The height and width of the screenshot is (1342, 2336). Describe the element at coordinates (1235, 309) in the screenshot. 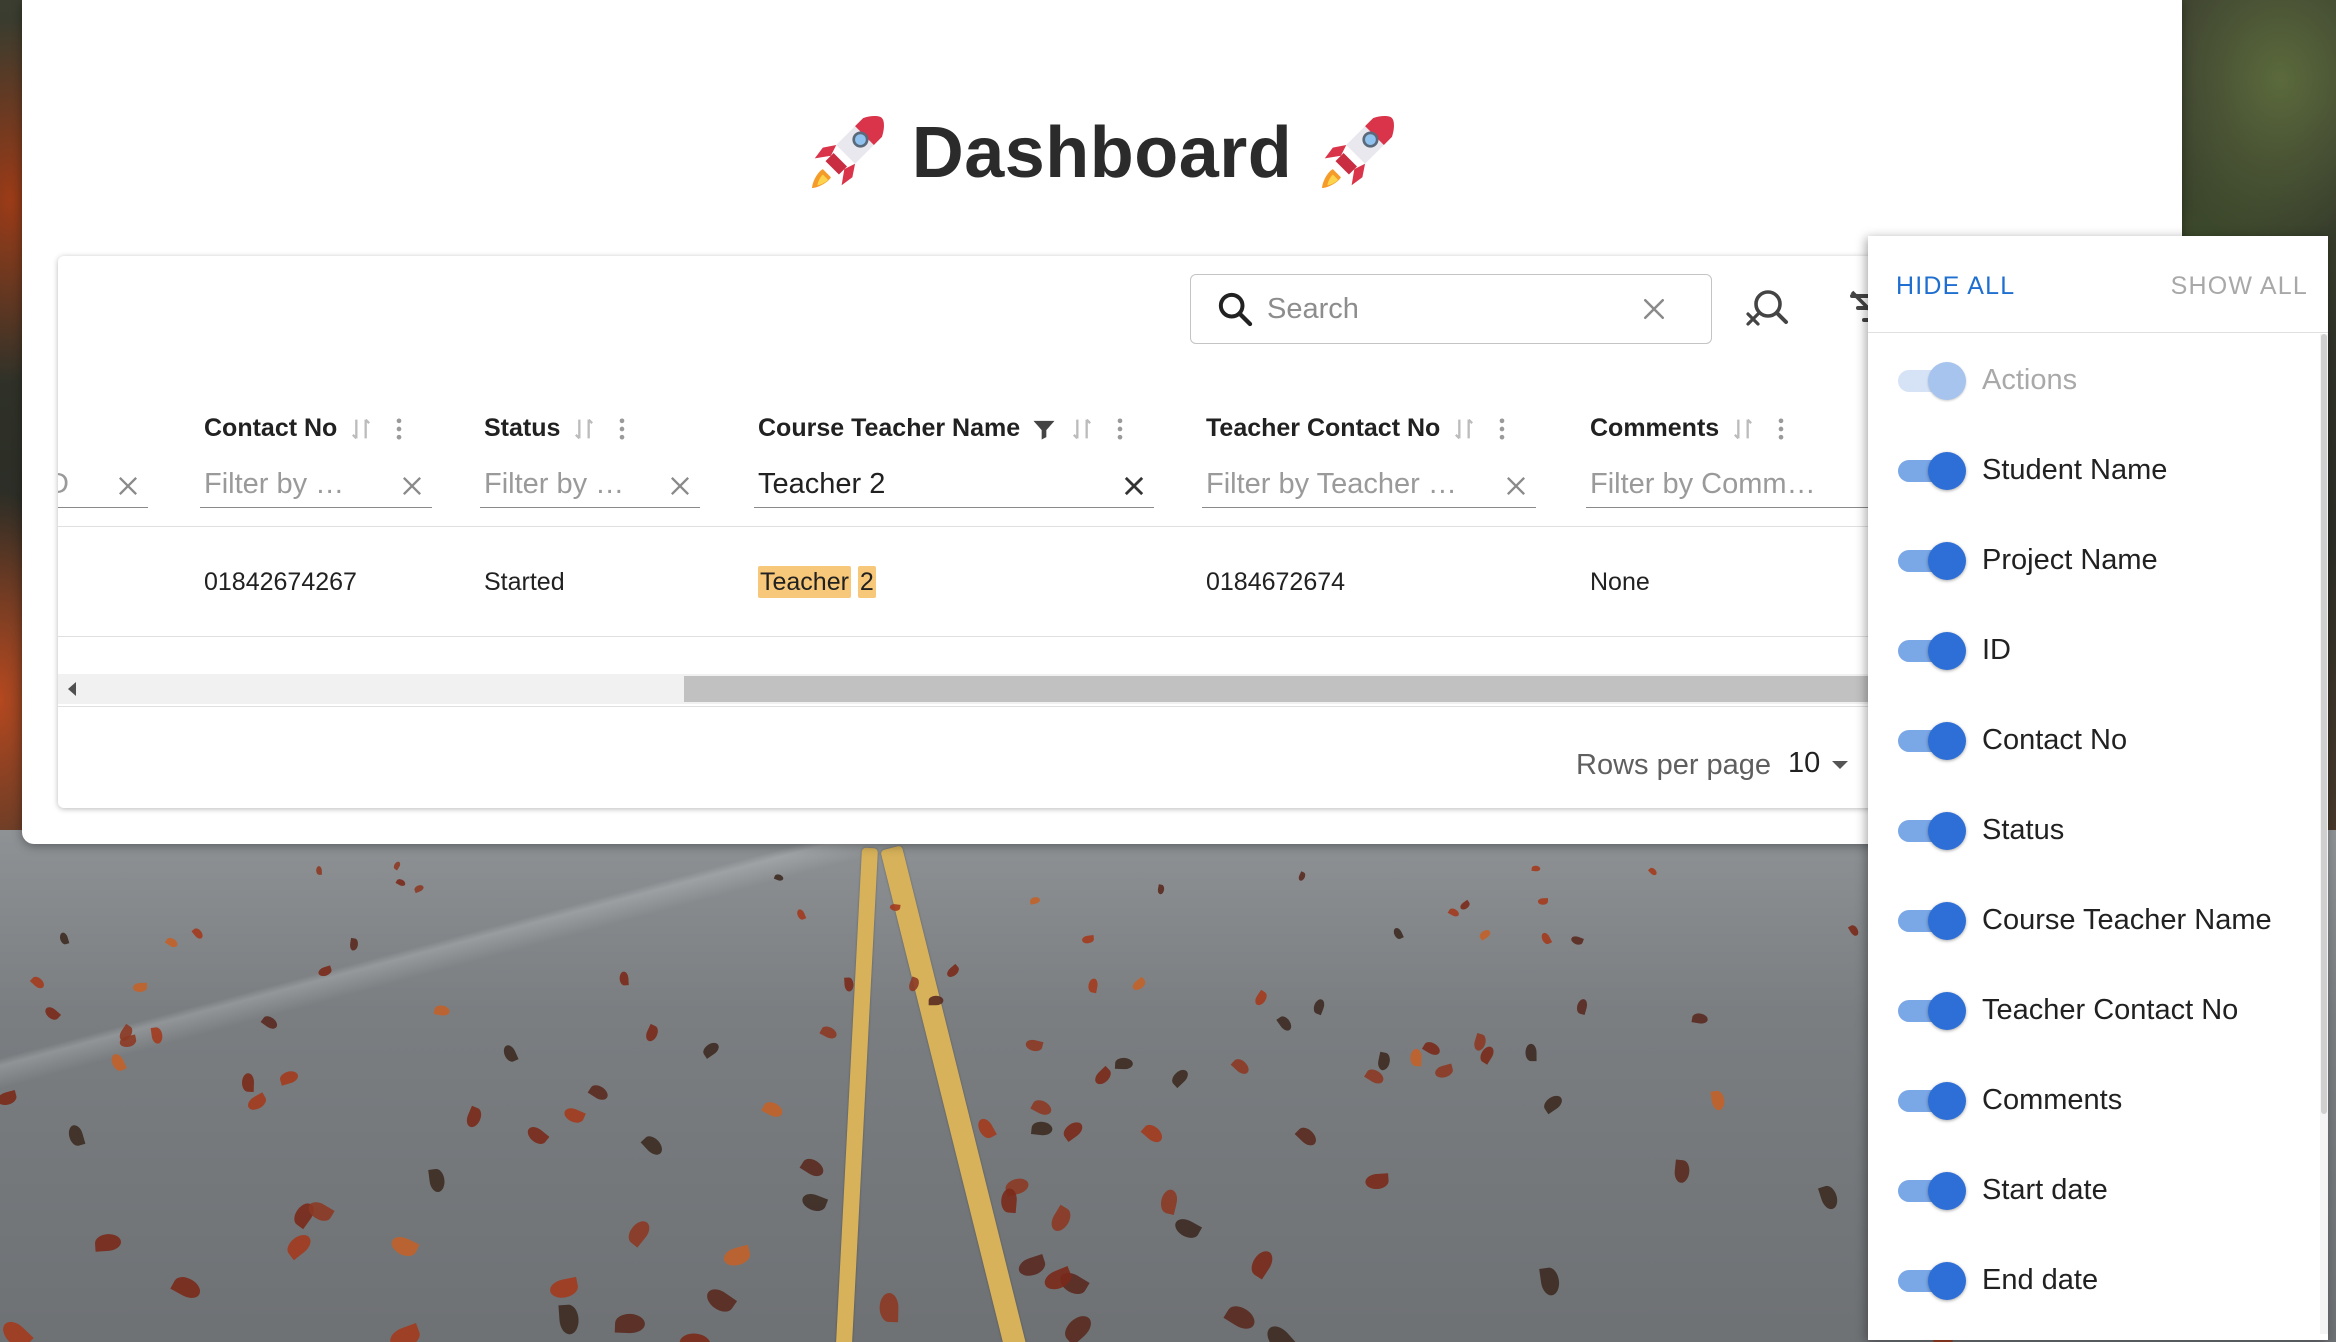

I see `search-icon` at that location.